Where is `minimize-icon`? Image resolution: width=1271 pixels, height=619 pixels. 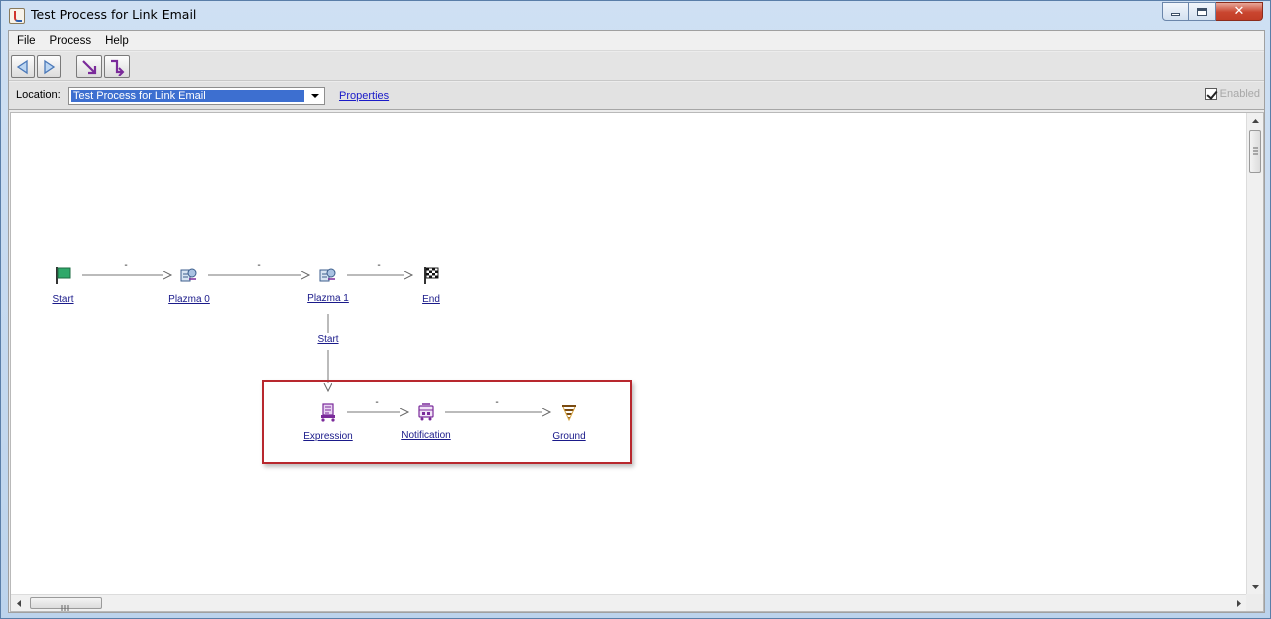 minimize-icon is located at coordinates (1175, 14).